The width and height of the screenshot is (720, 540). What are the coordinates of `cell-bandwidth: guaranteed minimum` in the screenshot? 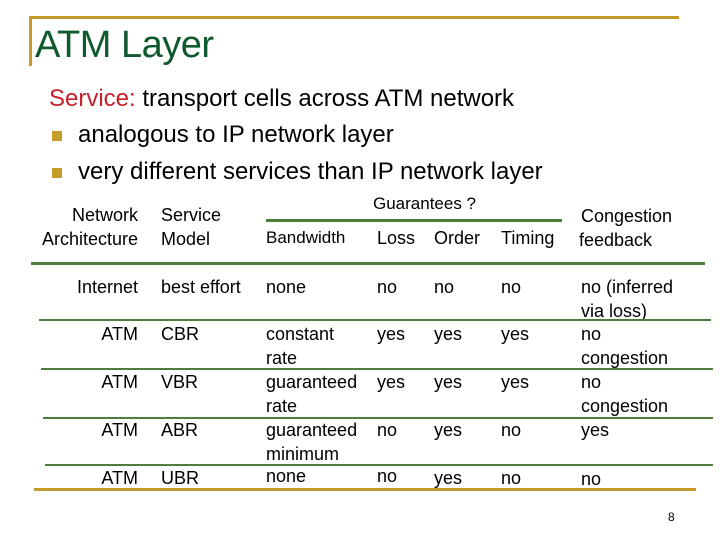 It's located at (311, 442).